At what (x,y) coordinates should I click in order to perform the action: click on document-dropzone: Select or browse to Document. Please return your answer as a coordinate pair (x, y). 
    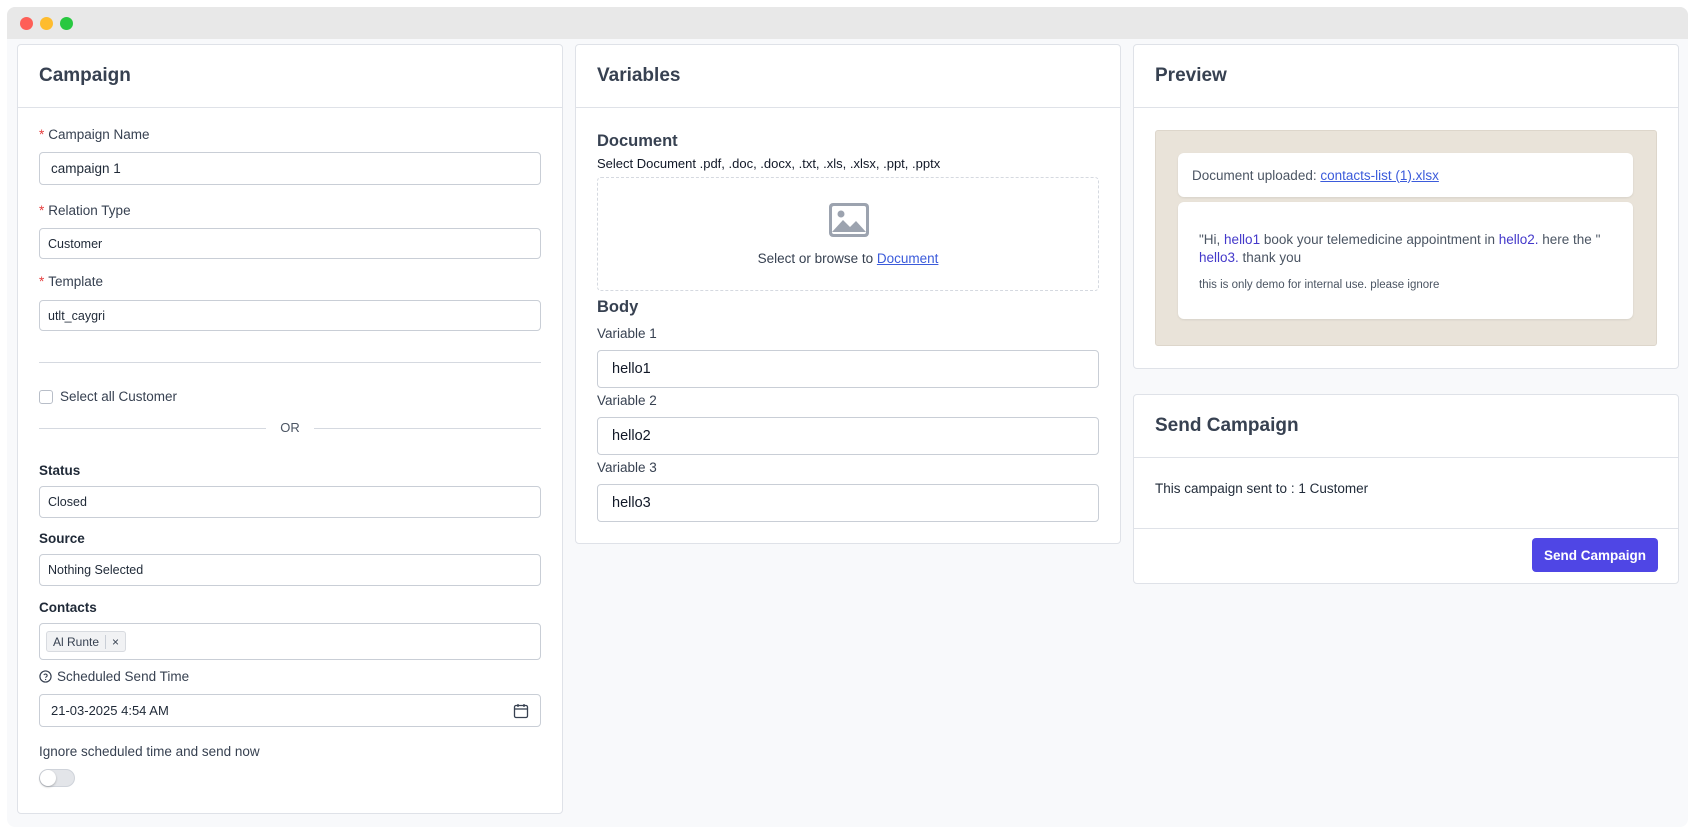
    Looking at the image, I should click on (848, 234).